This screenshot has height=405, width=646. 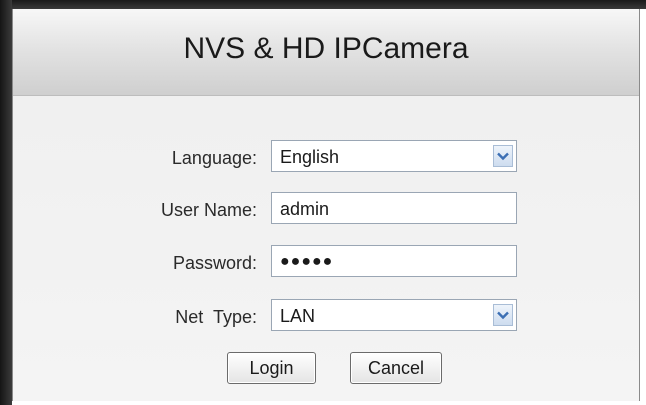 I want to click on language-select: English, so click(x=394, y=156).